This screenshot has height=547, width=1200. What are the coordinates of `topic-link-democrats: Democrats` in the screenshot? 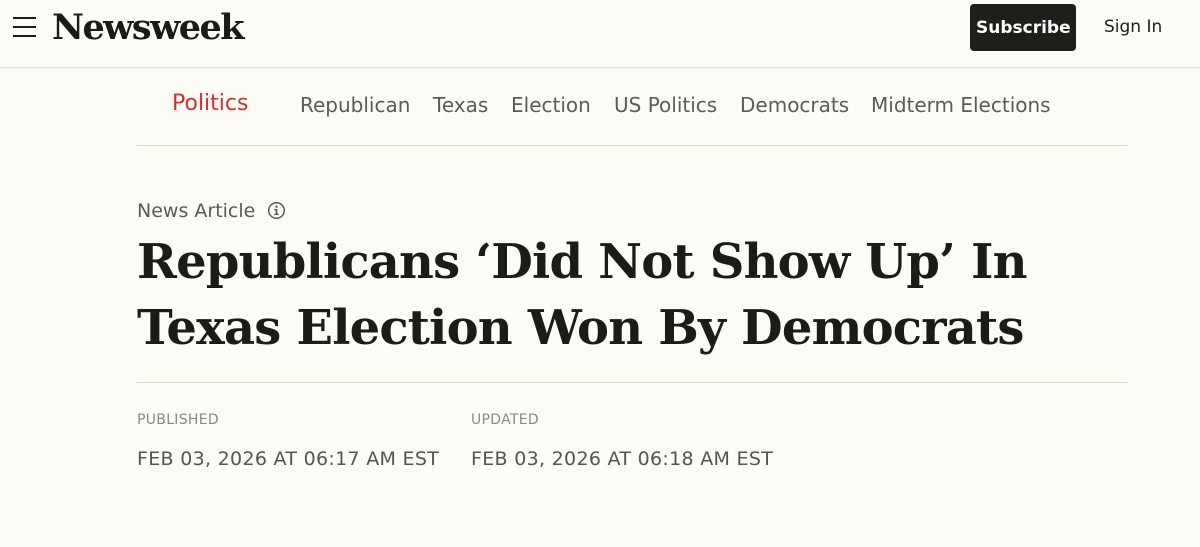 It's located at (794, 105).